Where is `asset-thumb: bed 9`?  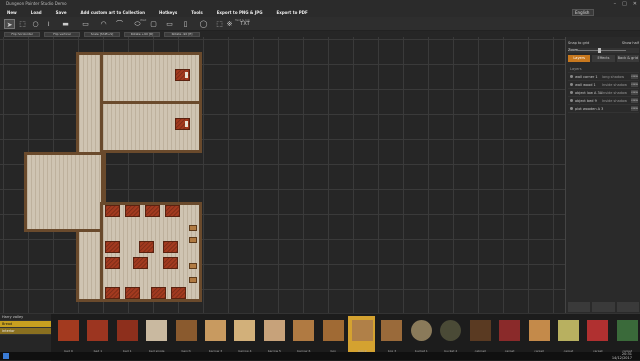 asset-thumb: bed 9 is located at coordinates (67, 336).